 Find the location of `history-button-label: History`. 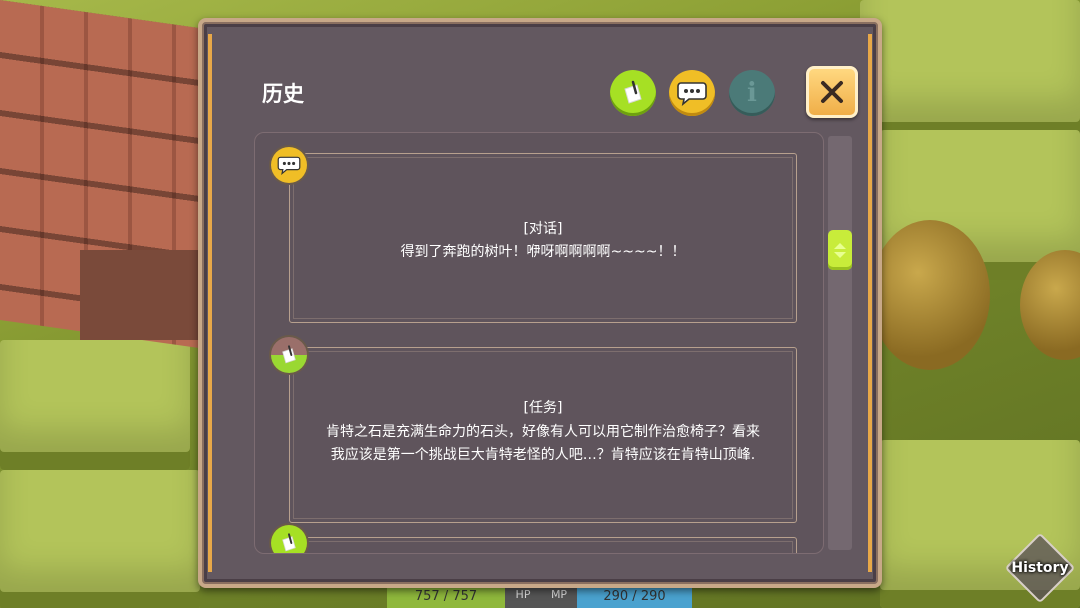

history-button-label: History is located at coordinates (1040, 568).